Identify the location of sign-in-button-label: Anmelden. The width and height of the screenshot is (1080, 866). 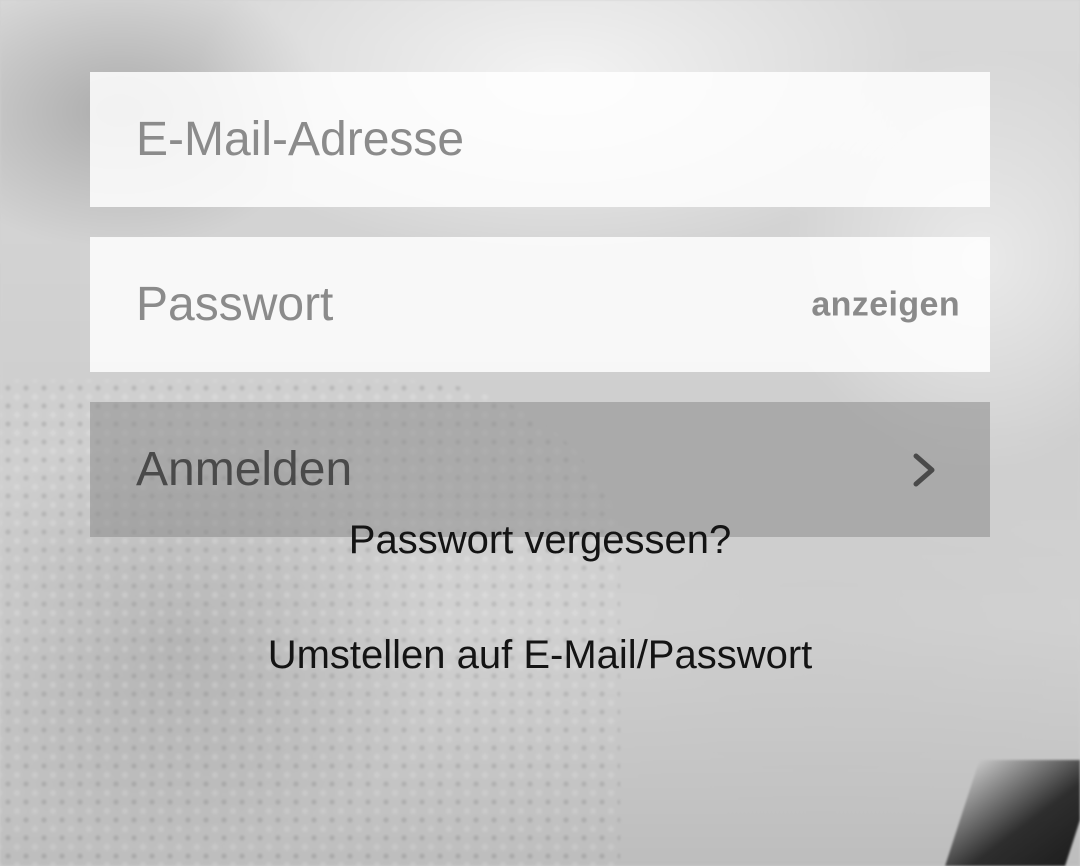
(244, 469).